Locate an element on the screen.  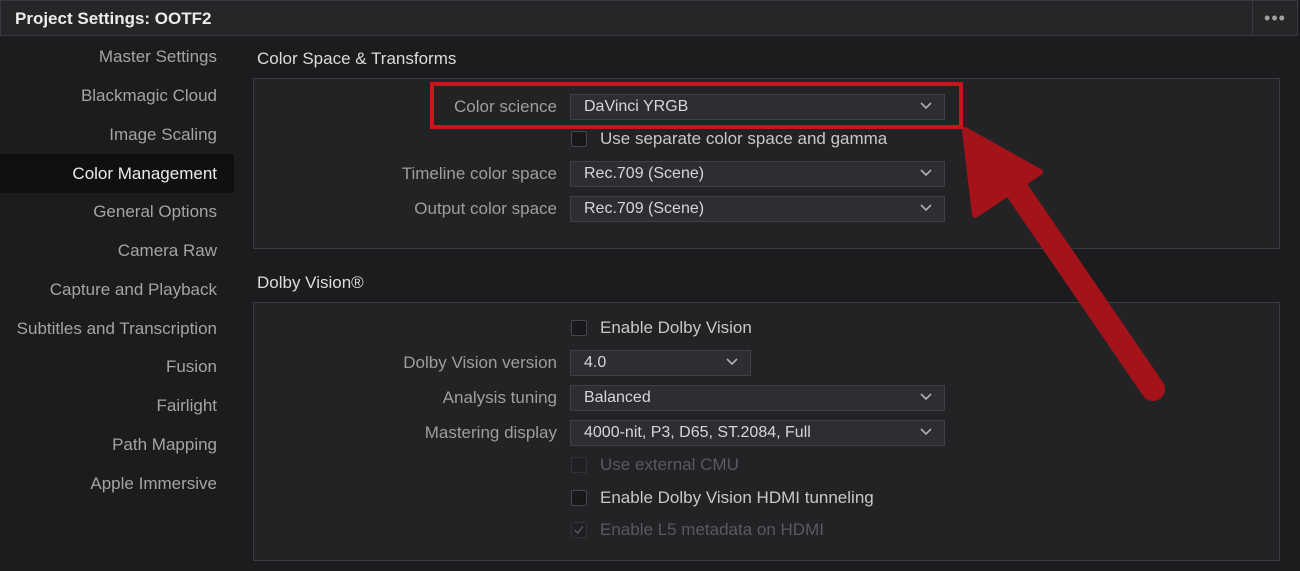
dolby-version-value: 4.0 is located at coordinates (595, 362).